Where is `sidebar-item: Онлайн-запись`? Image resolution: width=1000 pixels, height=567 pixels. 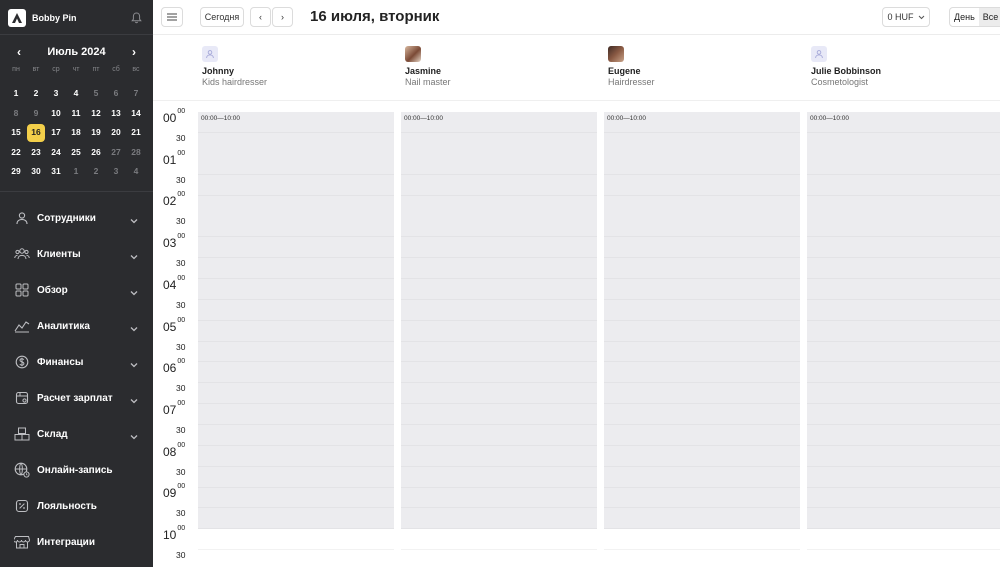 sidebar-item: Онлайн-запись is located at coordinates (76, 470).